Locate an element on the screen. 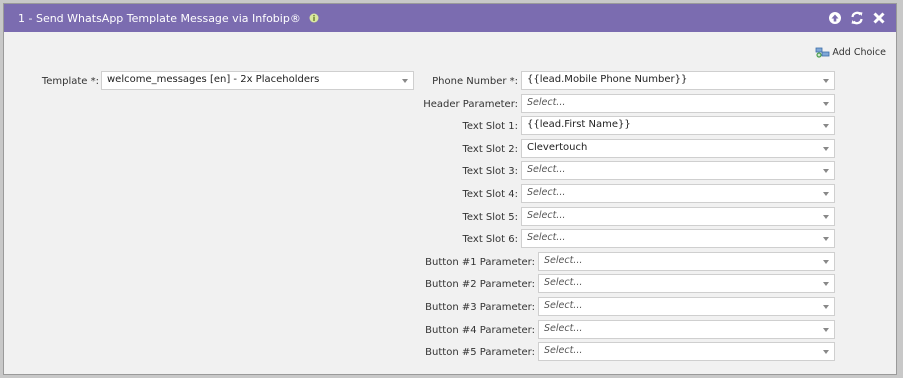  field-label: Button #3 Parameter: is located at coordinates (480, 307).